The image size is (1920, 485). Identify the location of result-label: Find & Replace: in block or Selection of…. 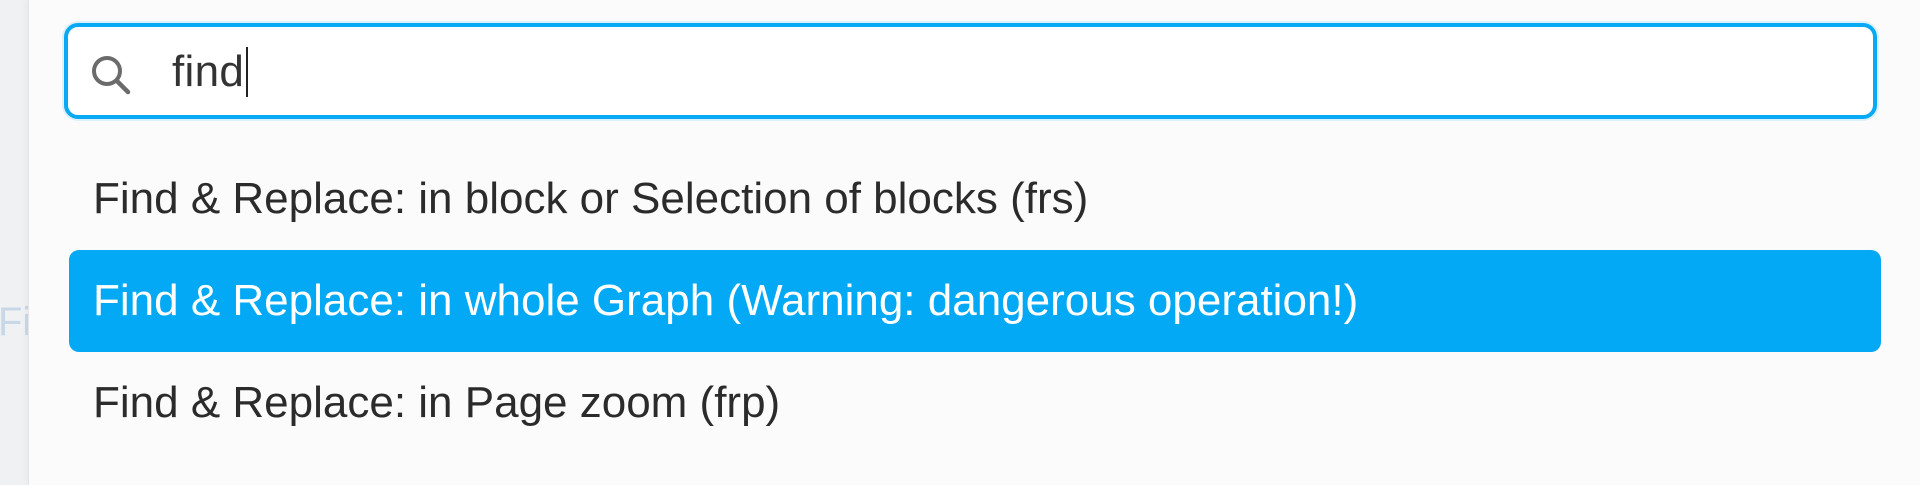
(591, 198).